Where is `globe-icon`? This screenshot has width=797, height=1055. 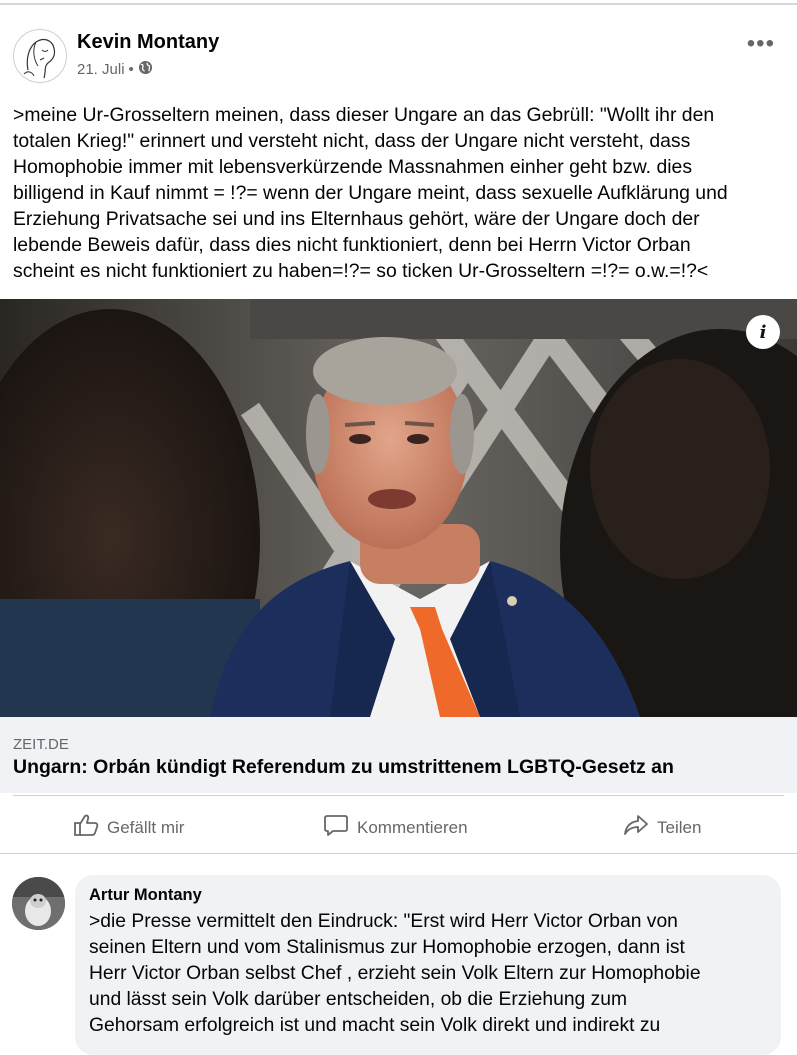 globe-icon is located at coordinates (145, 69).